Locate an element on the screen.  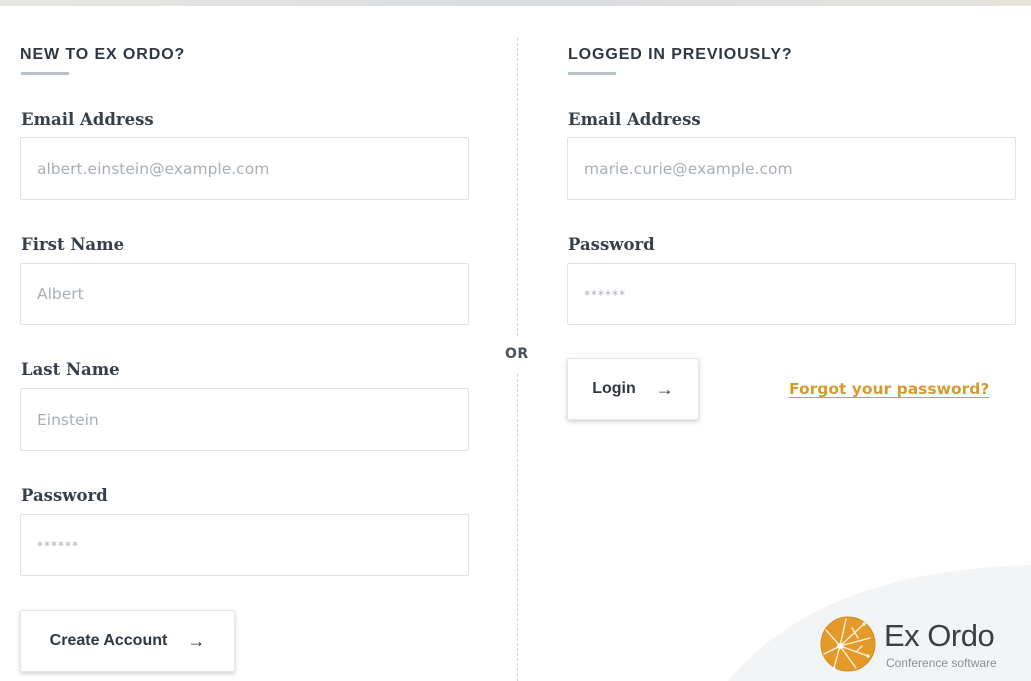
create-account-button: Create Account → is located at coordinates (127, 641).